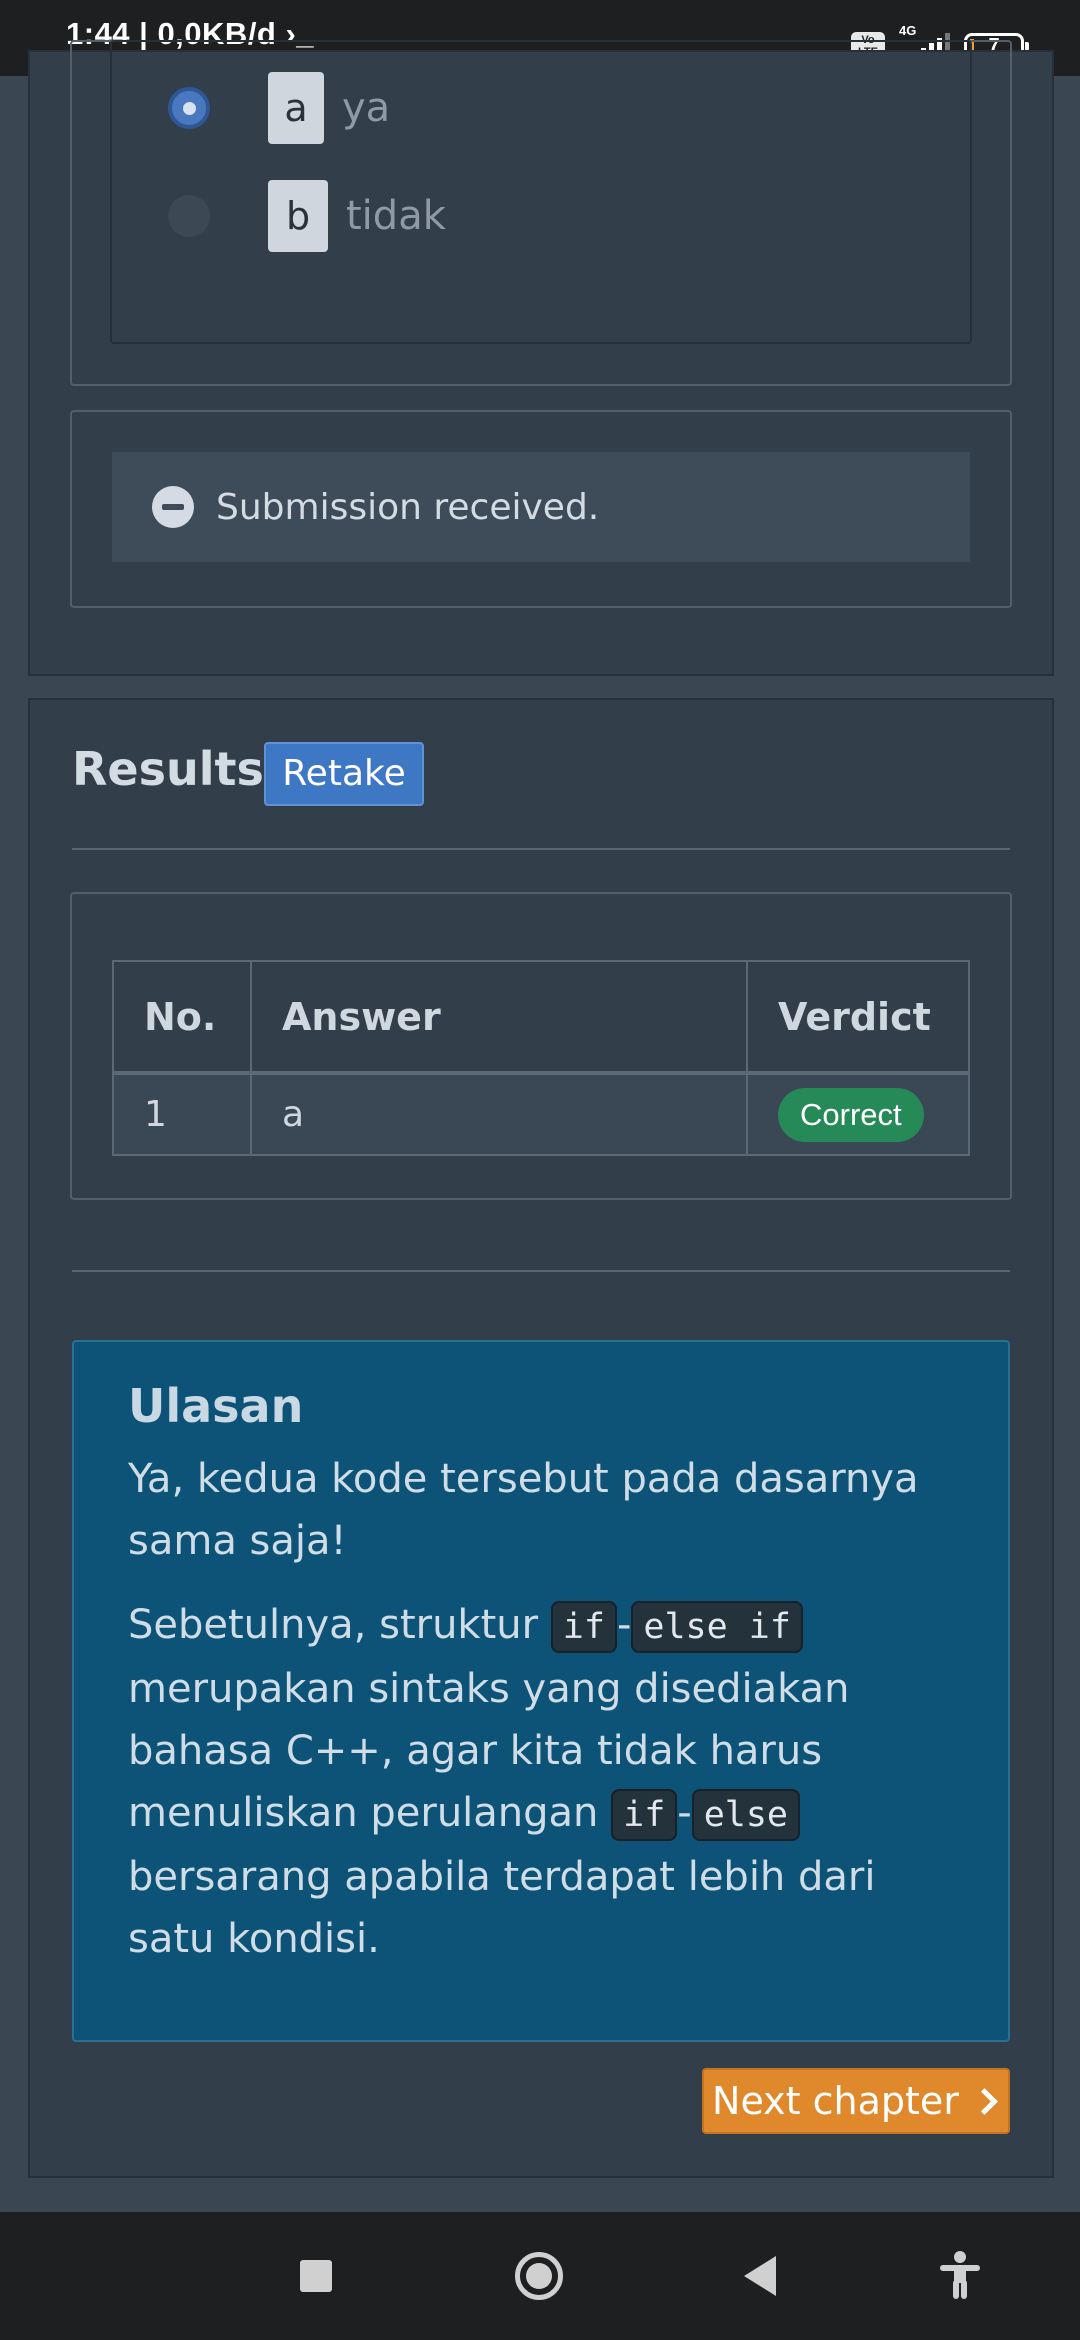 This screenshot has height=2340, width=1080. What do you see at coordinates (835, 2101) in the screenshot?
I see `next-chapter-label: Next chapter` at bounding box center [835, 2101].